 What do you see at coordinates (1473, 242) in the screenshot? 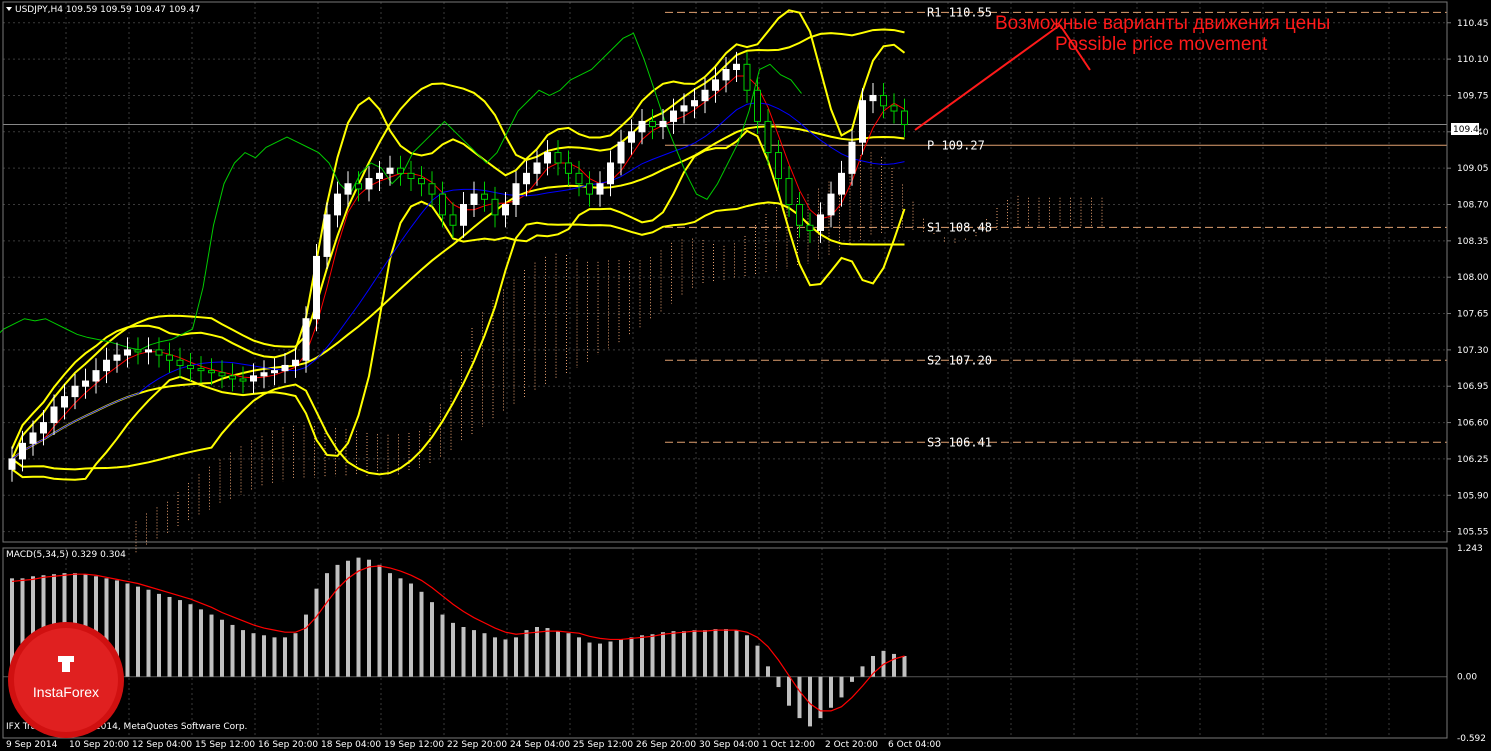
I see `y-tick-label: 108.35` at bounding box center [1473, 242].